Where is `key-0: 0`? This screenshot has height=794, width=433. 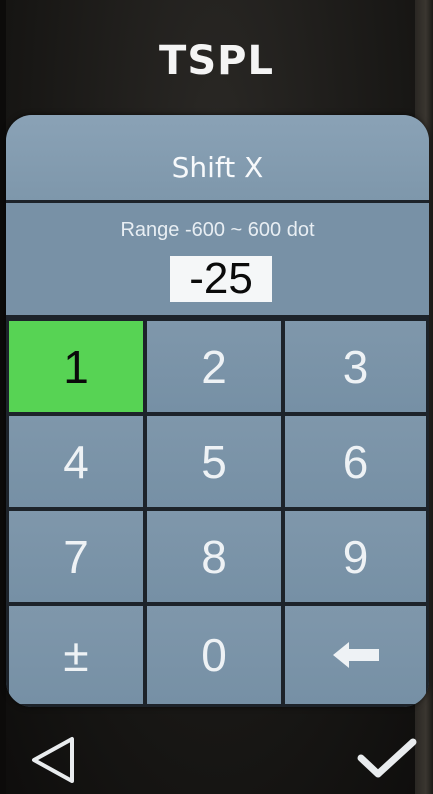 key-0: 0 is located at coordinates (214, 655).